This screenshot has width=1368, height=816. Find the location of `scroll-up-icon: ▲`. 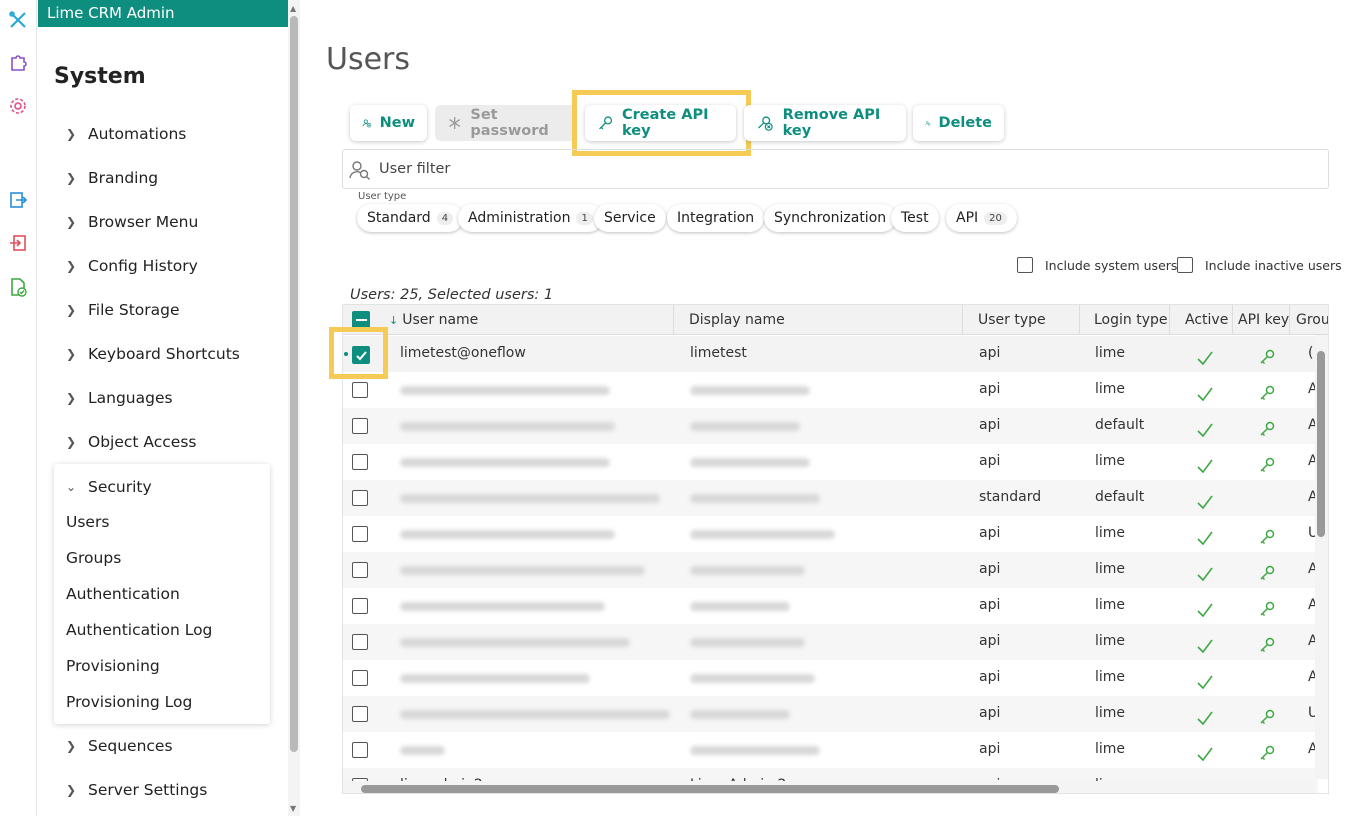

scroll-up-icon: ▲ is located at coordinates (293, 8).